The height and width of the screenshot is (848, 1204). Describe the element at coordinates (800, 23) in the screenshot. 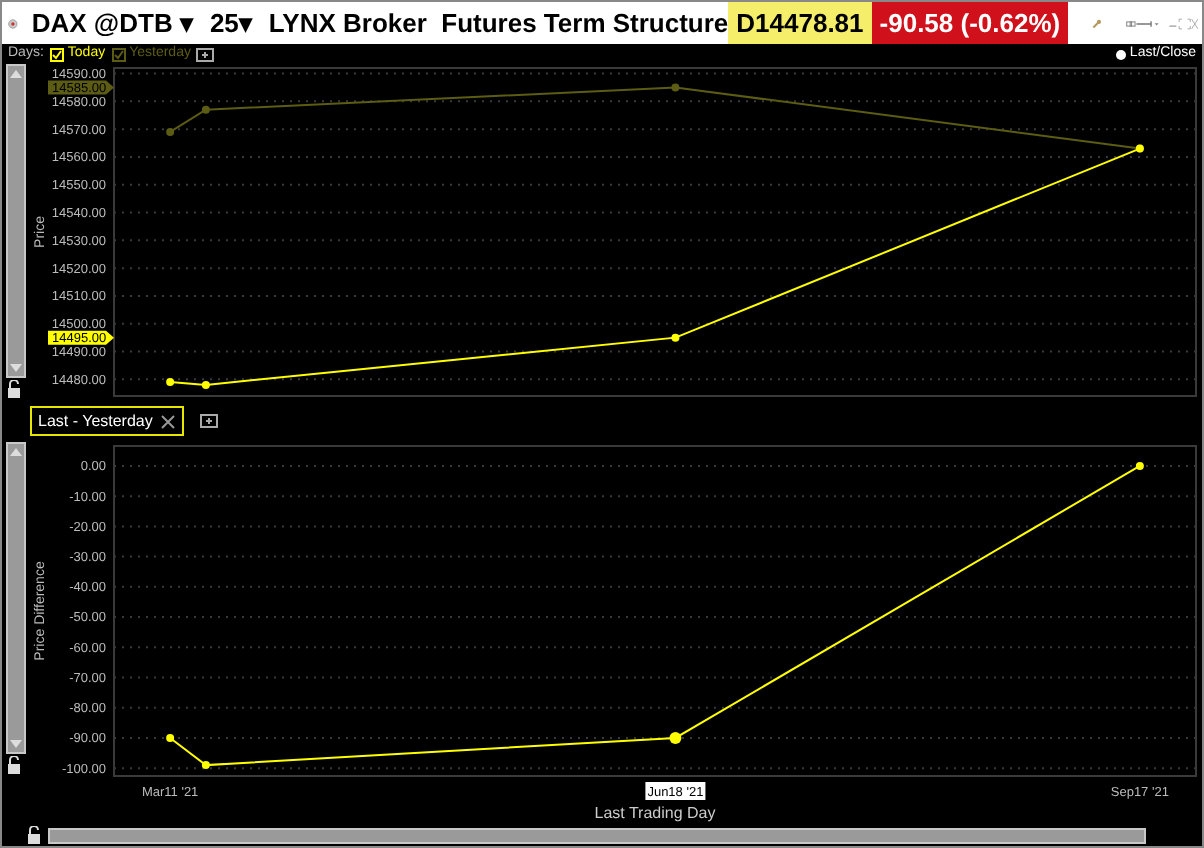

I see `last-price: D14478.81` at that location.